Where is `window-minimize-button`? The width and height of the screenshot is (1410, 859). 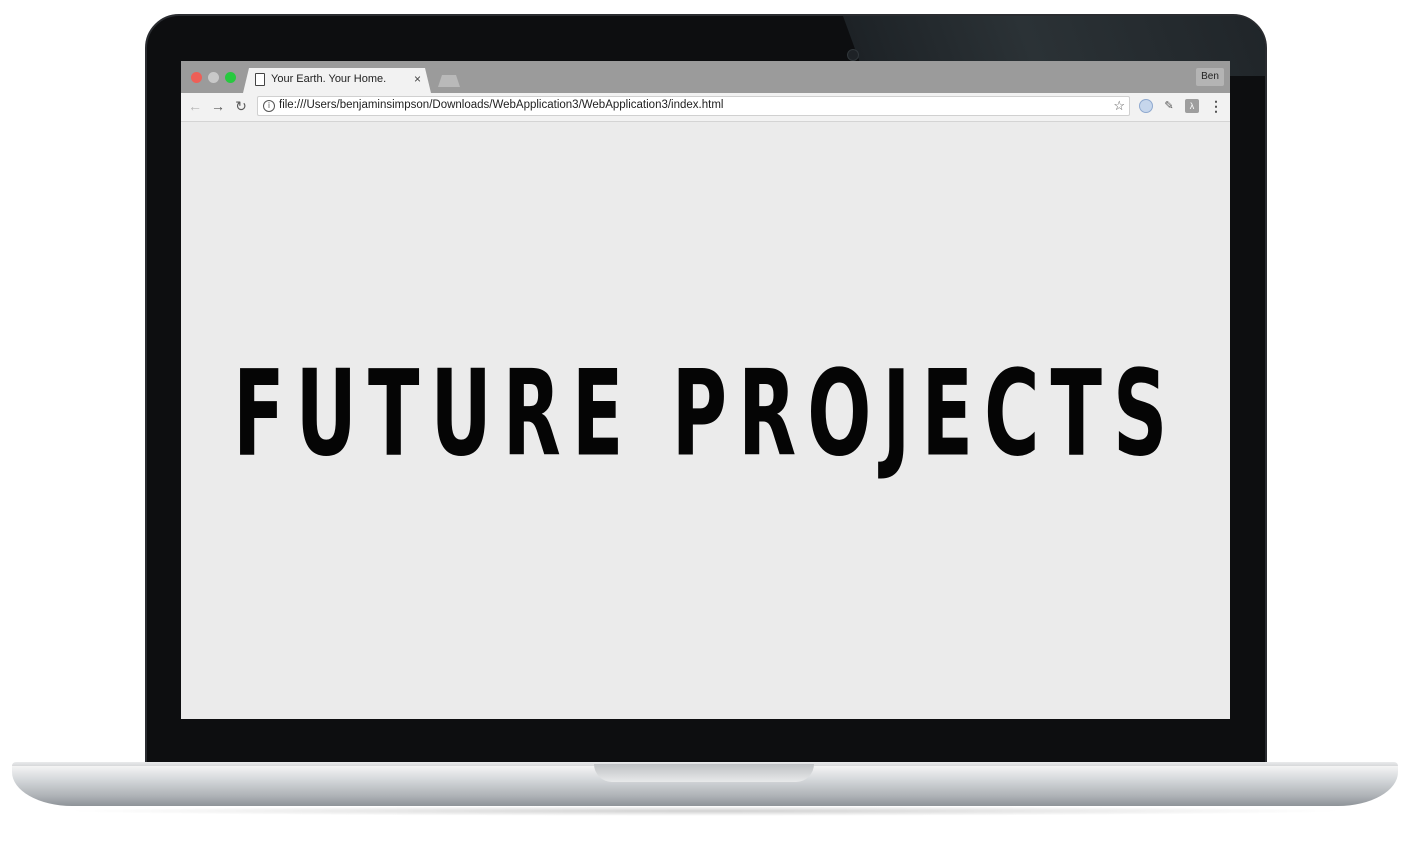
window-minimize-button is located at coordinates (213, 77).